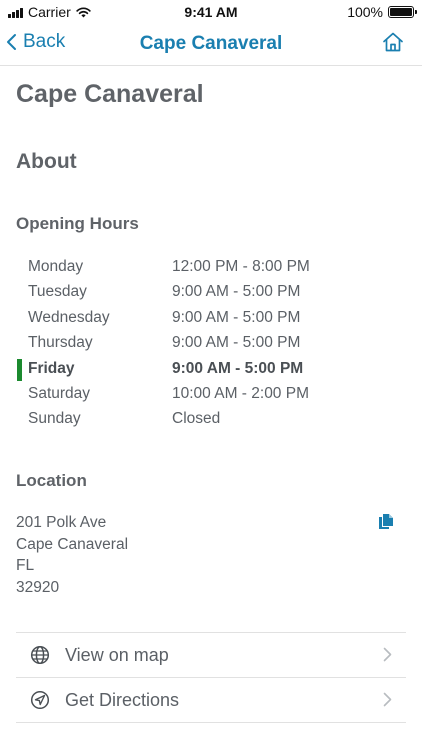 This screenshot has height=750, width=422. I want to click on navigation-arrow-icon, so click(40, 700).